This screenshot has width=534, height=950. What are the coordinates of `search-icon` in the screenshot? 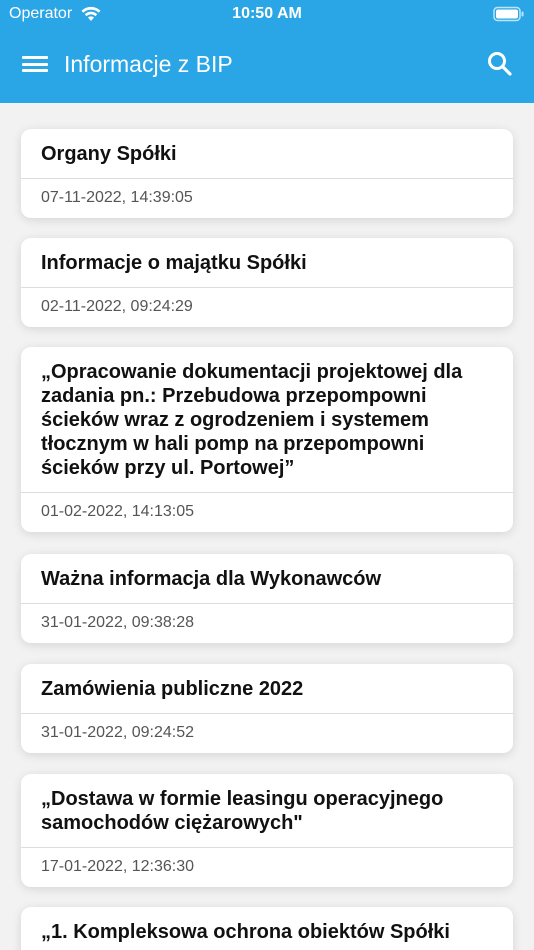 It's located at (500, 64).